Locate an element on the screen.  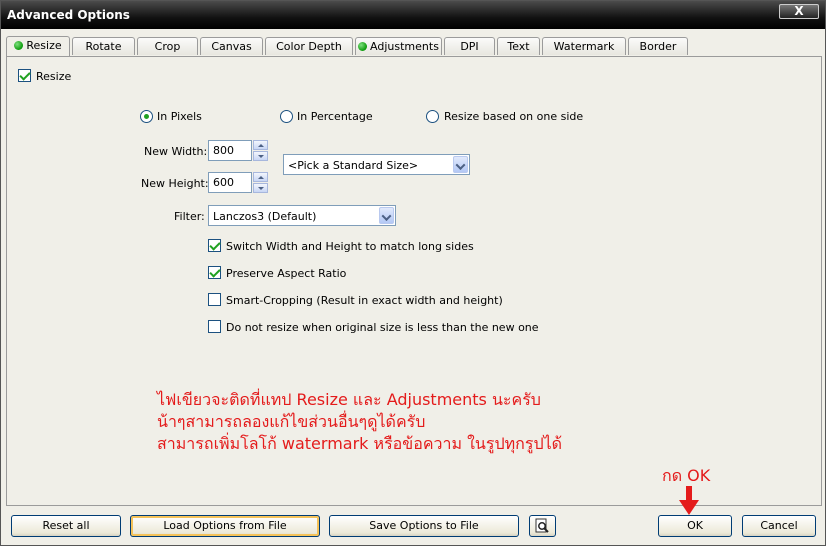
title-bar: Advanced Options X is located at coordinates (413, 15).